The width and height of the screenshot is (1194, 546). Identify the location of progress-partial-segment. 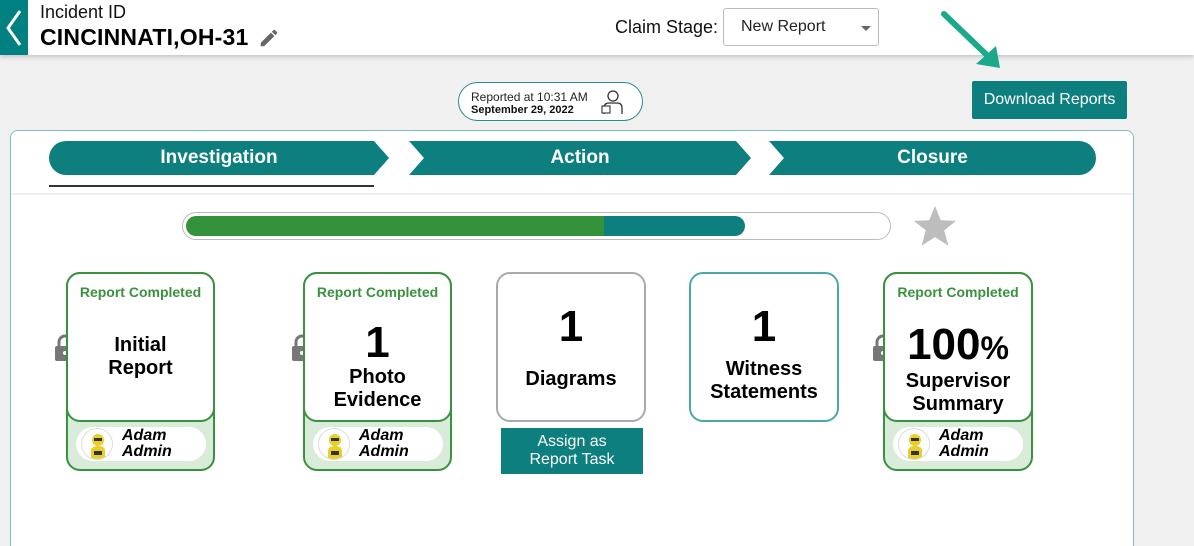
(674, 226).